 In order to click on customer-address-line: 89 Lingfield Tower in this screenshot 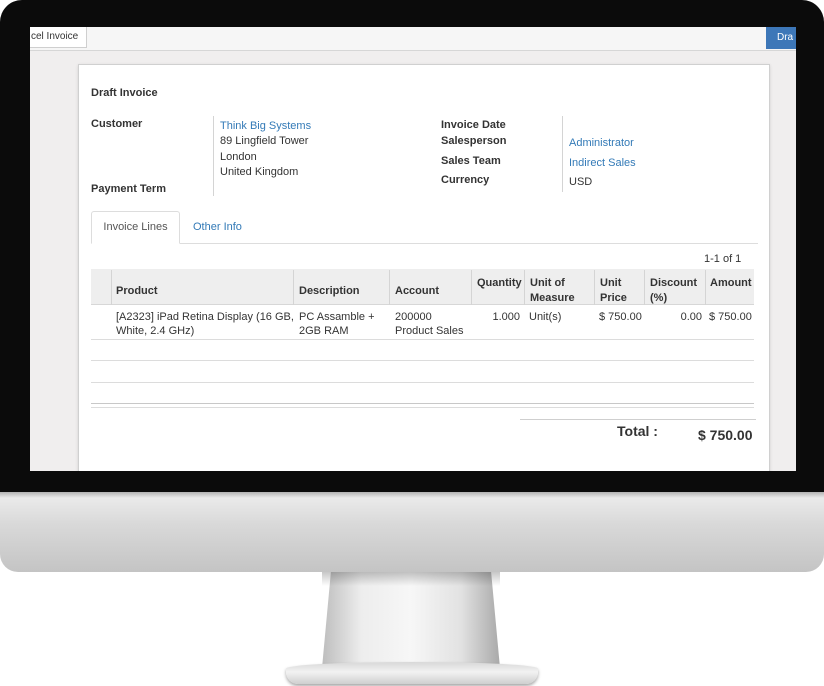, I will do `click(264, 141)`.